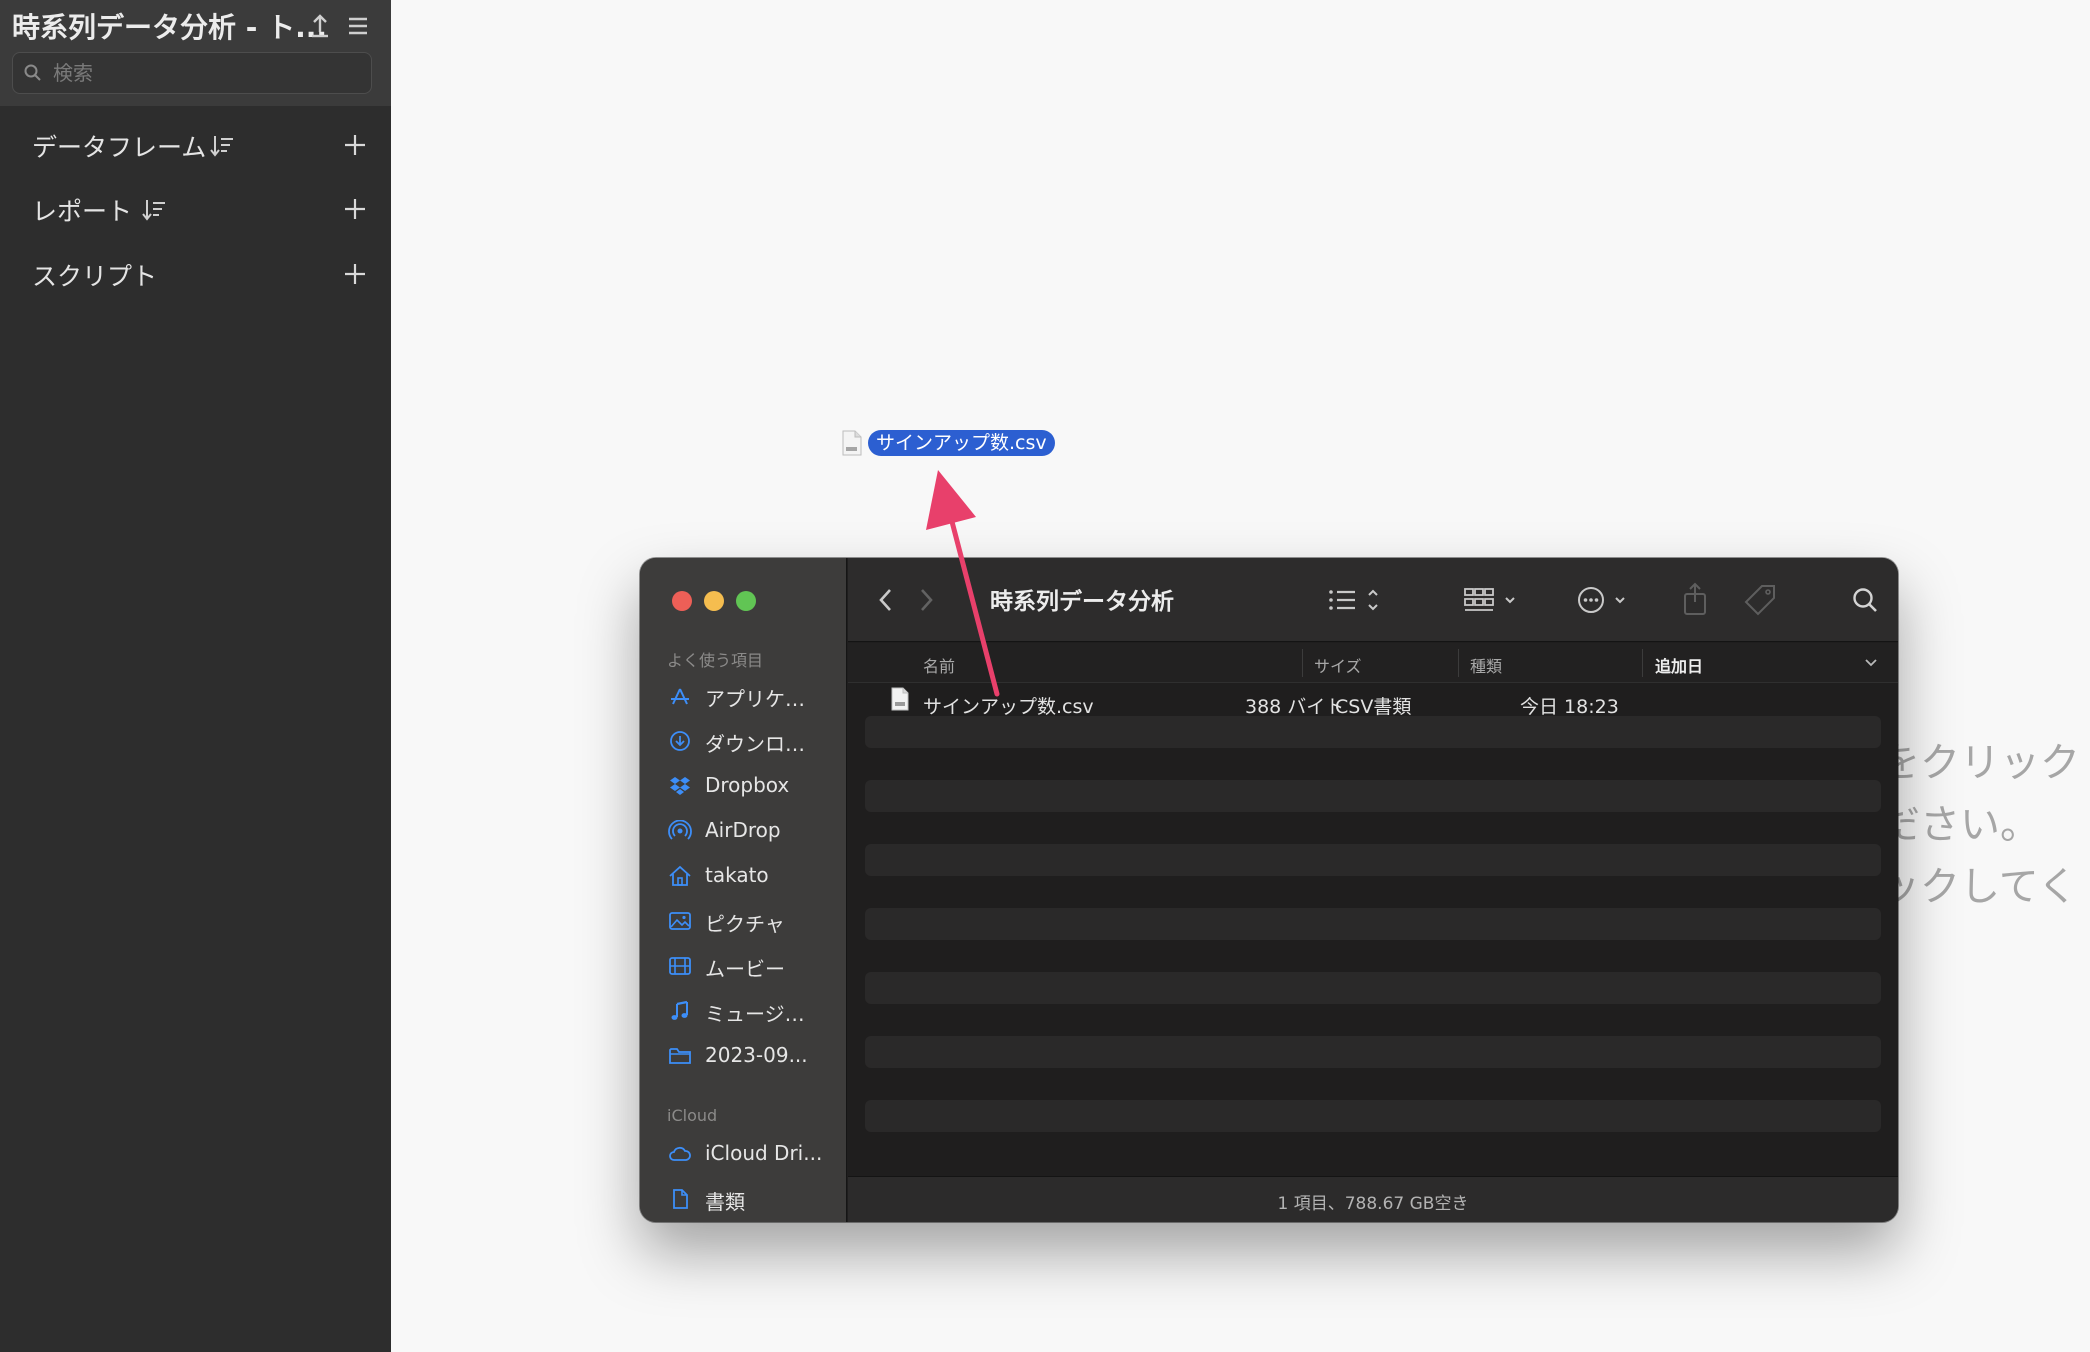  Describe the element at coordinates (119, 147) in the screenshot. I see `section-dataframes-label: データフレーム` at that location.